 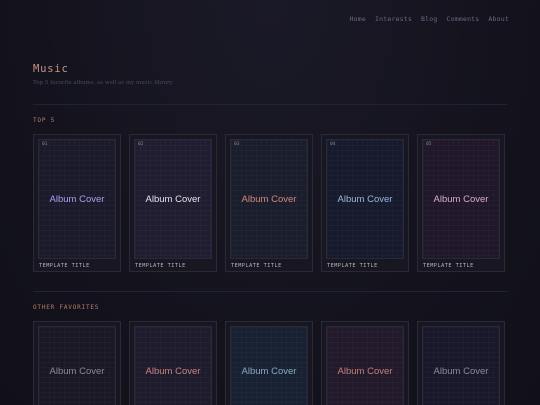 What do you see at coordinates (51, 69) in the screenshot?
I see `page-title: Music` at bounding box center [51, 69].